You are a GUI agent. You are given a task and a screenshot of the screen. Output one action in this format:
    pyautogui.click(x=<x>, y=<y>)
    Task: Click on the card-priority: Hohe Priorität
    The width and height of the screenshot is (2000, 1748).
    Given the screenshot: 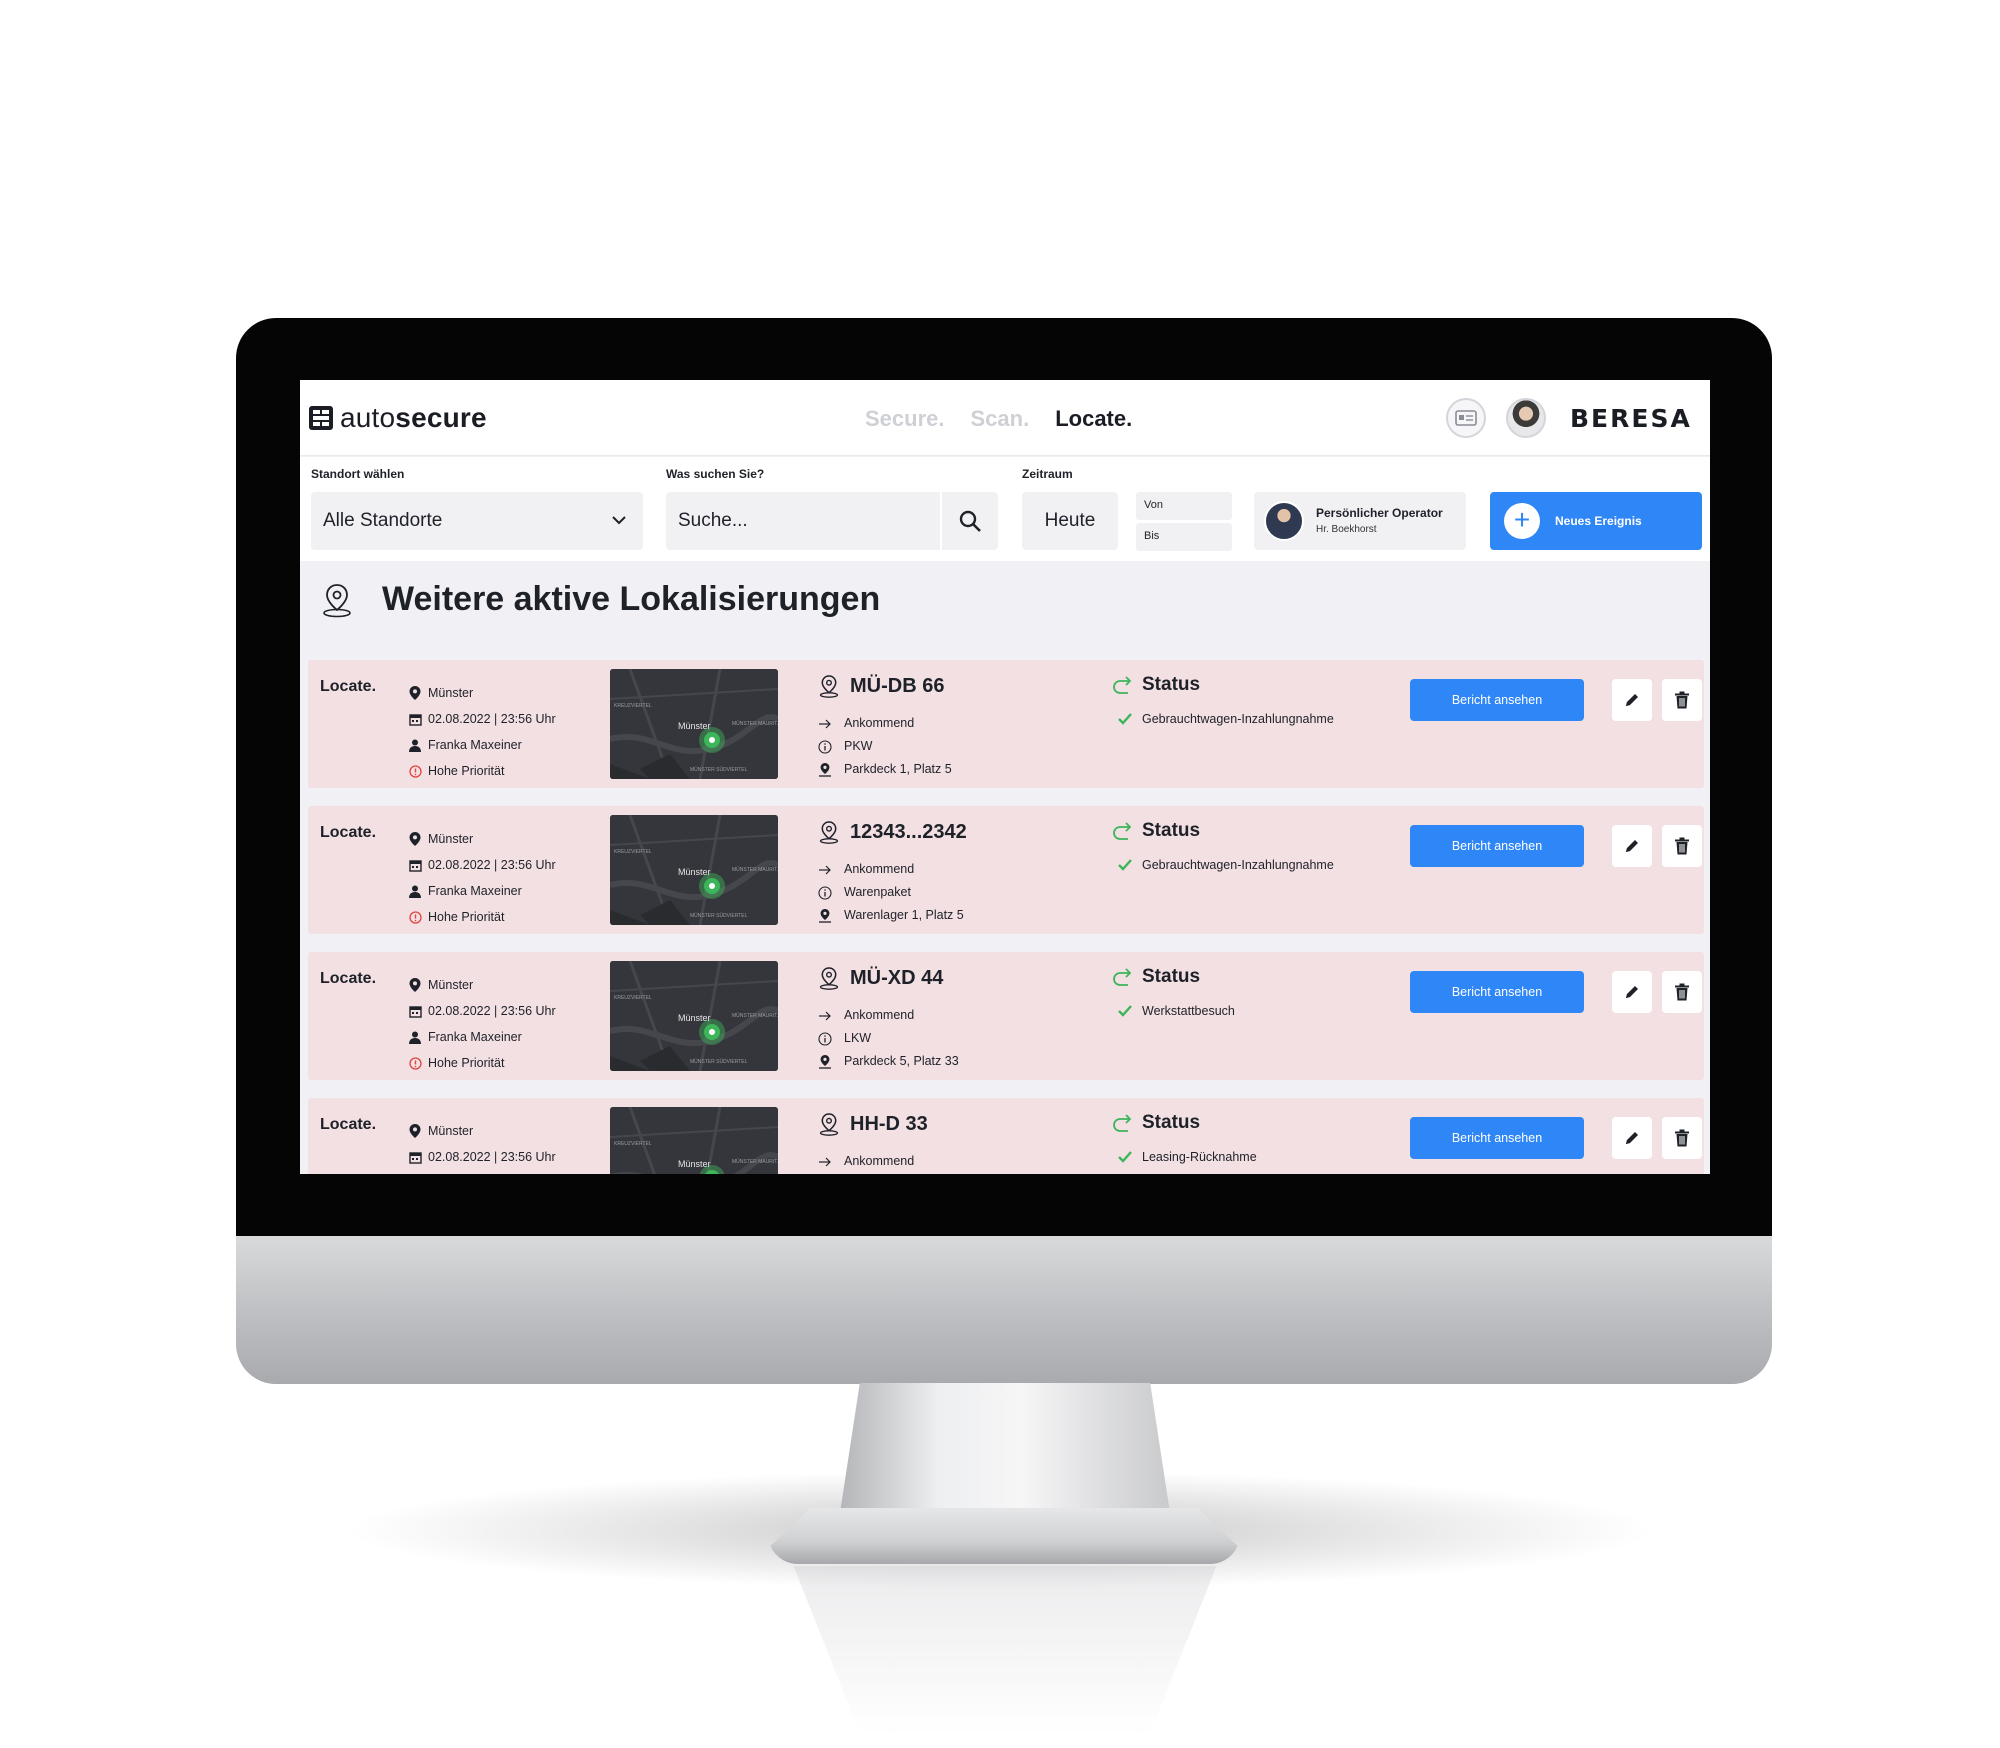 What is the action you would take?
    pyautogui.click(x=466, y=1063)
    